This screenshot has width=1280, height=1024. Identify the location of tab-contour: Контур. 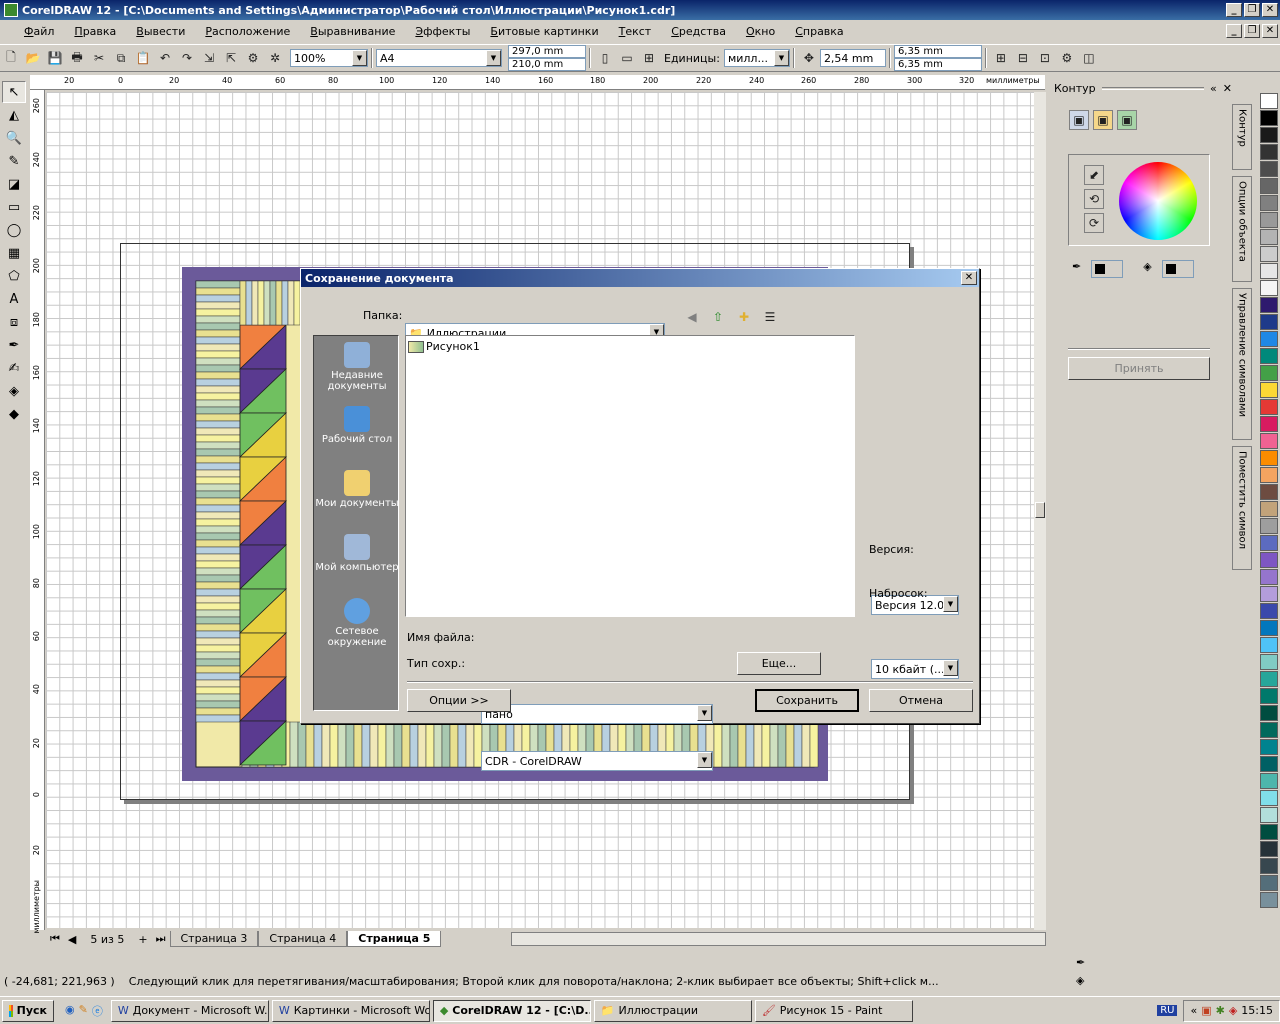
(1242, 137).